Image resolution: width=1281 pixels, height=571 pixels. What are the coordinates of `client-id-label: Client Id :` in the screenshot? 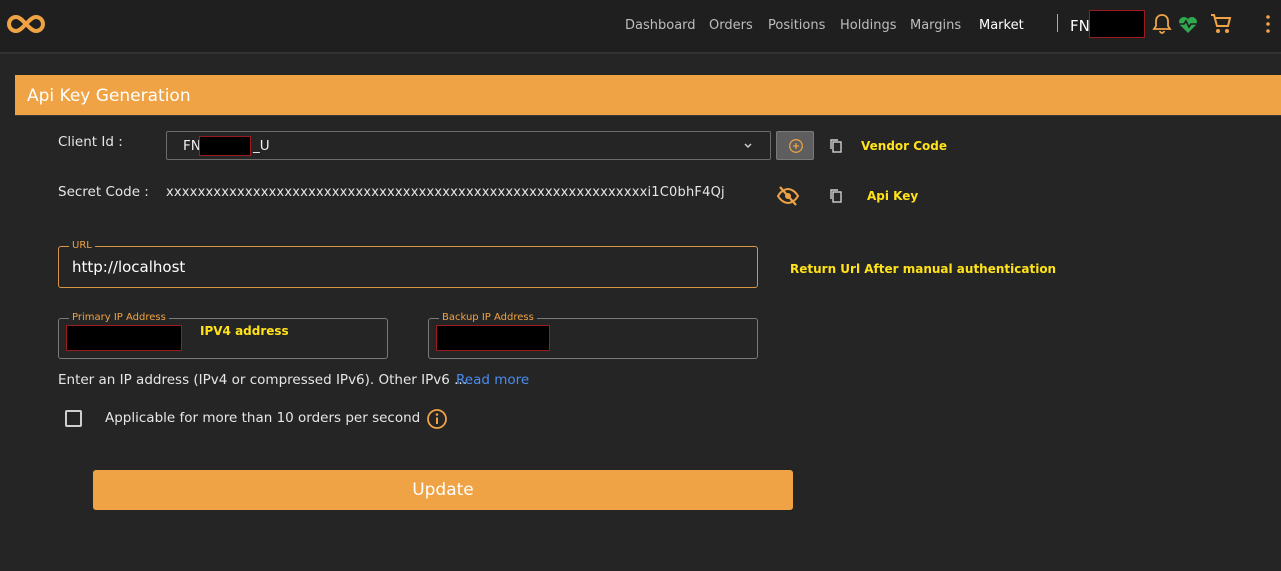 It's located at (90, 142).